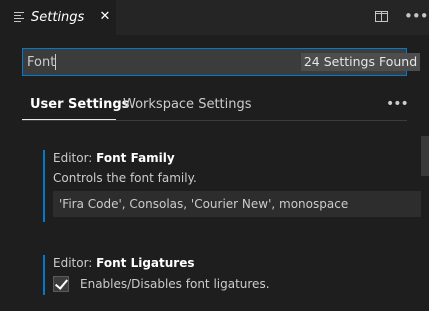 Image resolution: width=429 pixels, height=311 pixels. I want to click on more-actions-icon: •••, so click(416, 17).